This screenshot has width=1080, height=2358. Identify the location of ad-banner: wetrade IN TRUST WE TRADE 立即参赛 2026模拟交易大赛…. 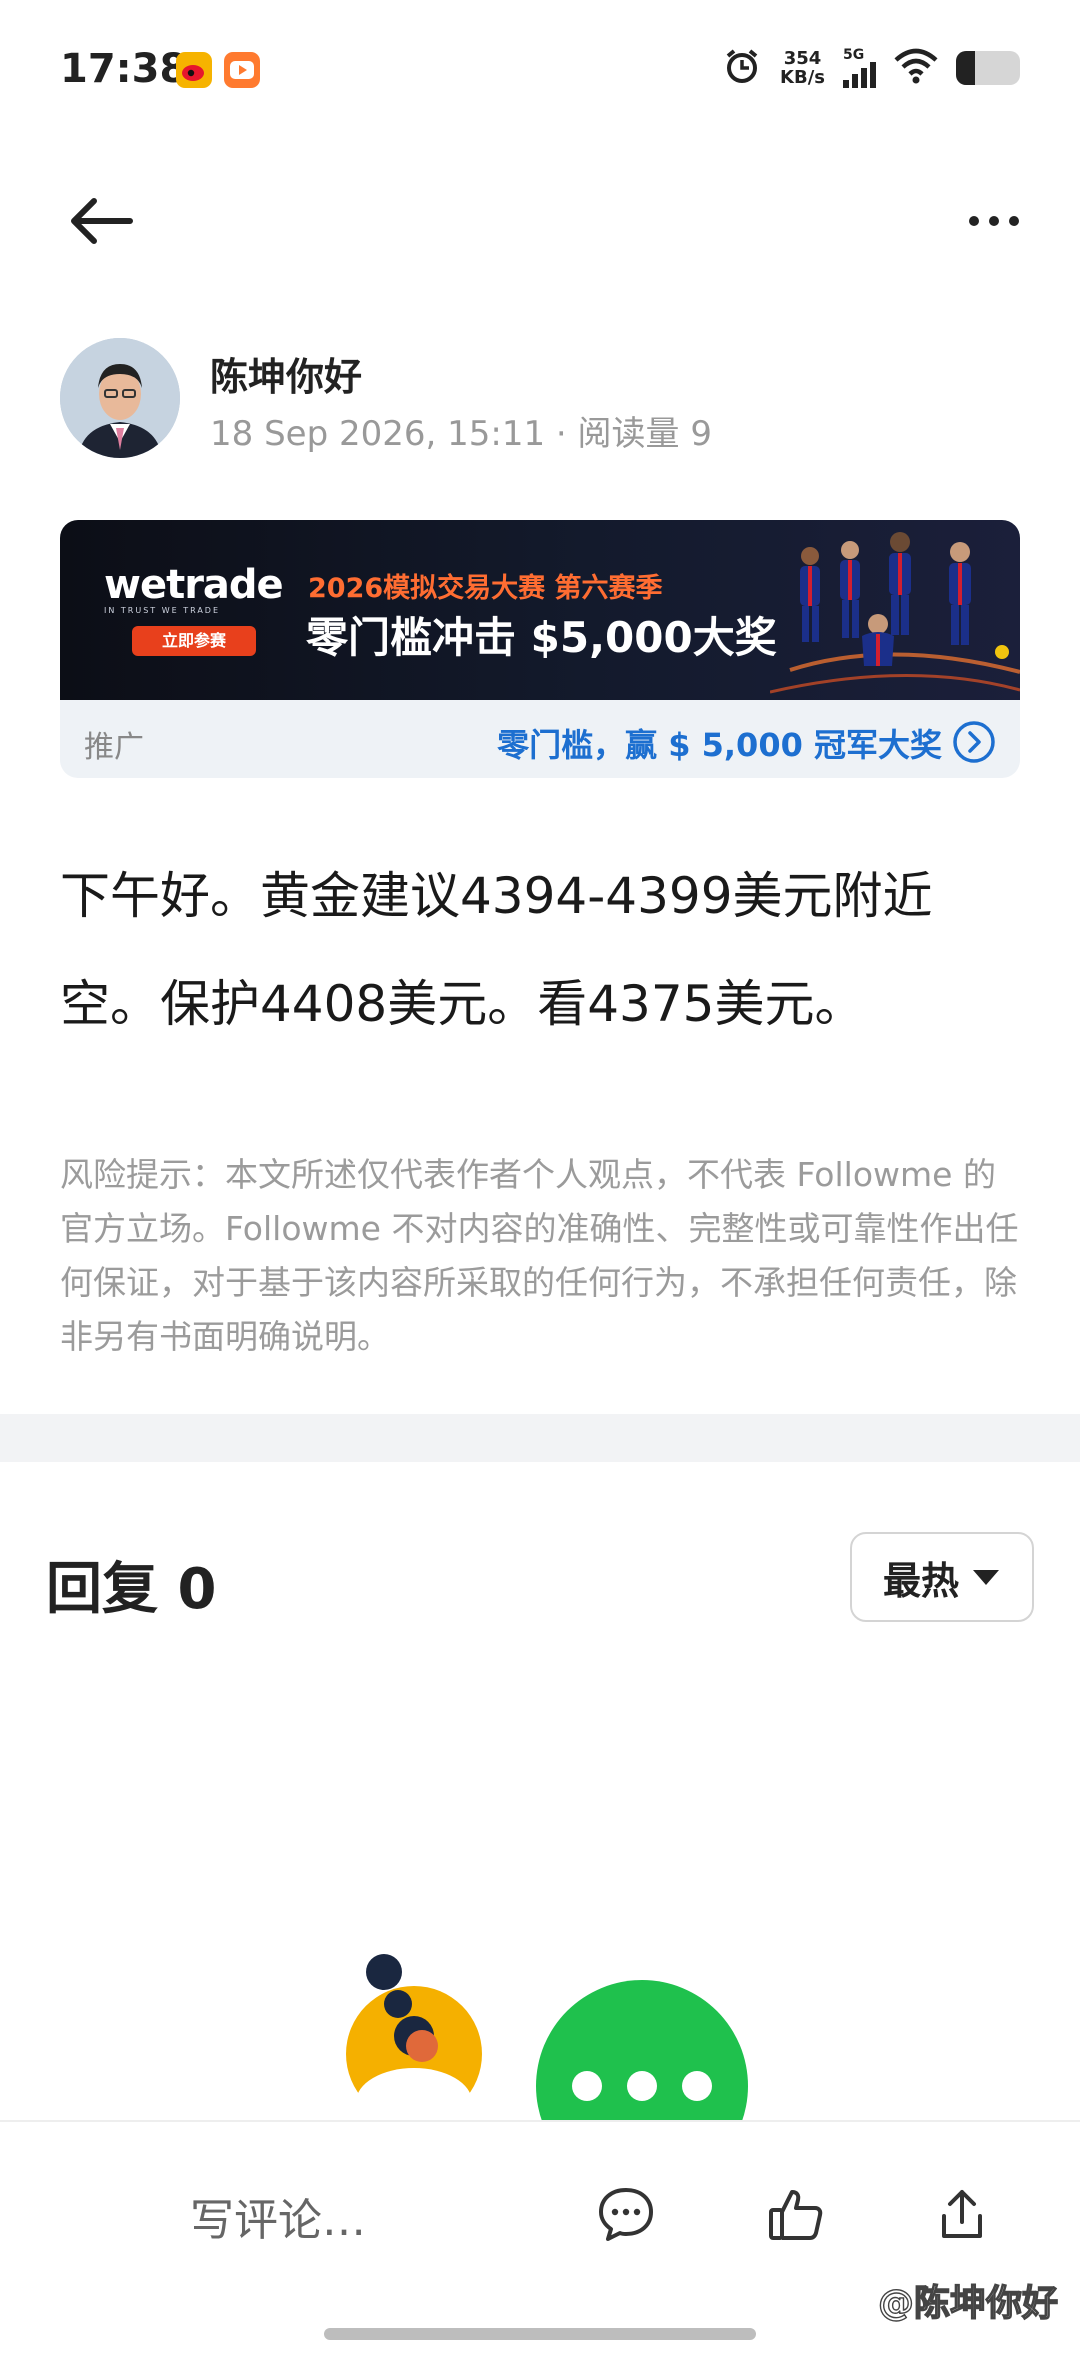
(540, 610).